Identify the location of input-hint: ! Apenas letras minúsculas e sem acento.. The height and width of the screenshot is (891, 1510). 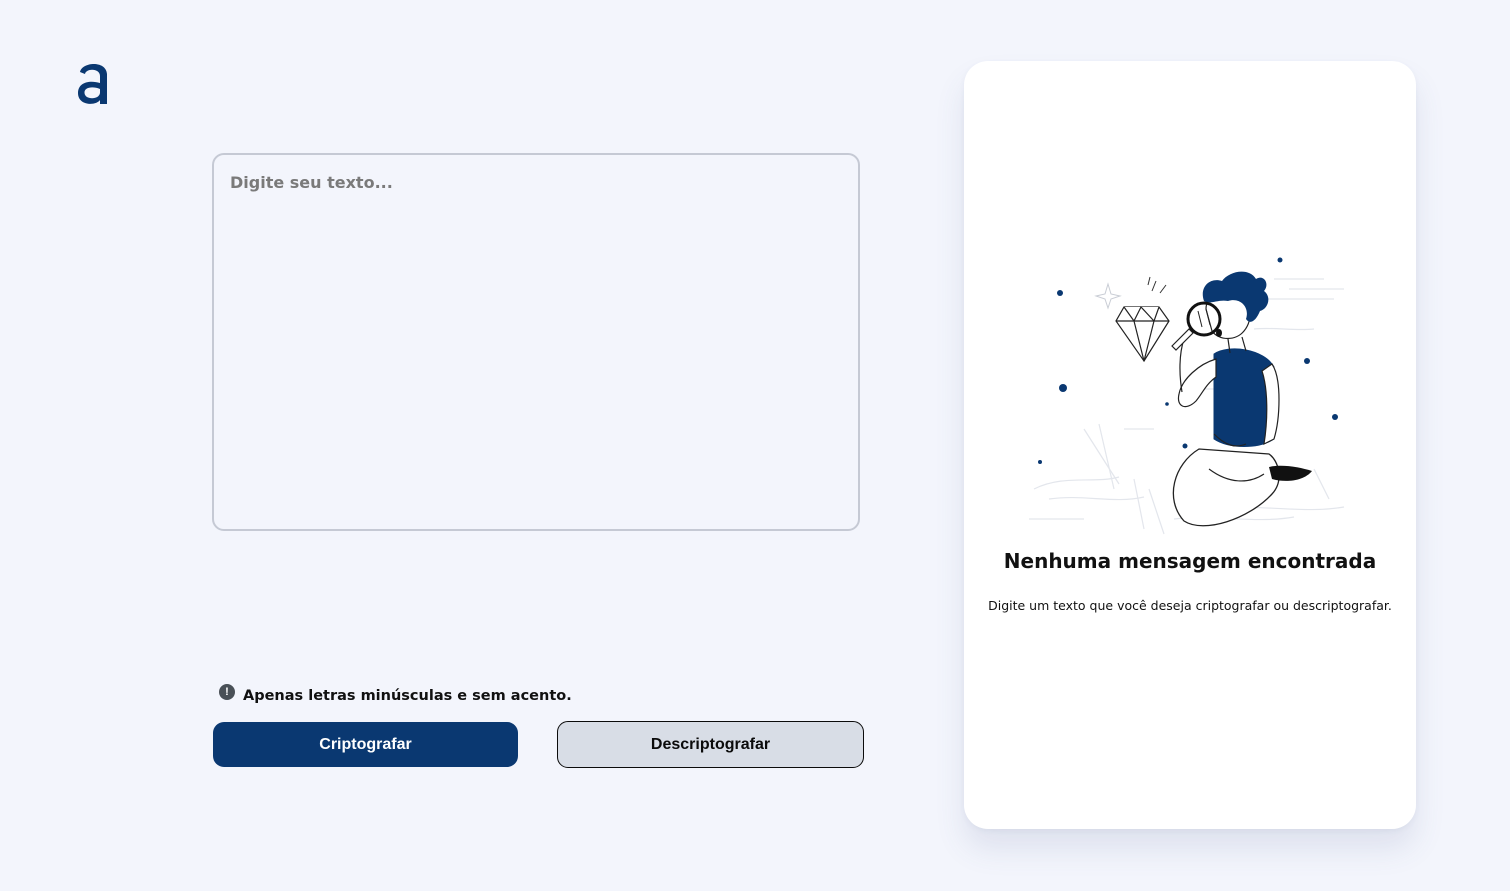
(395, 694).